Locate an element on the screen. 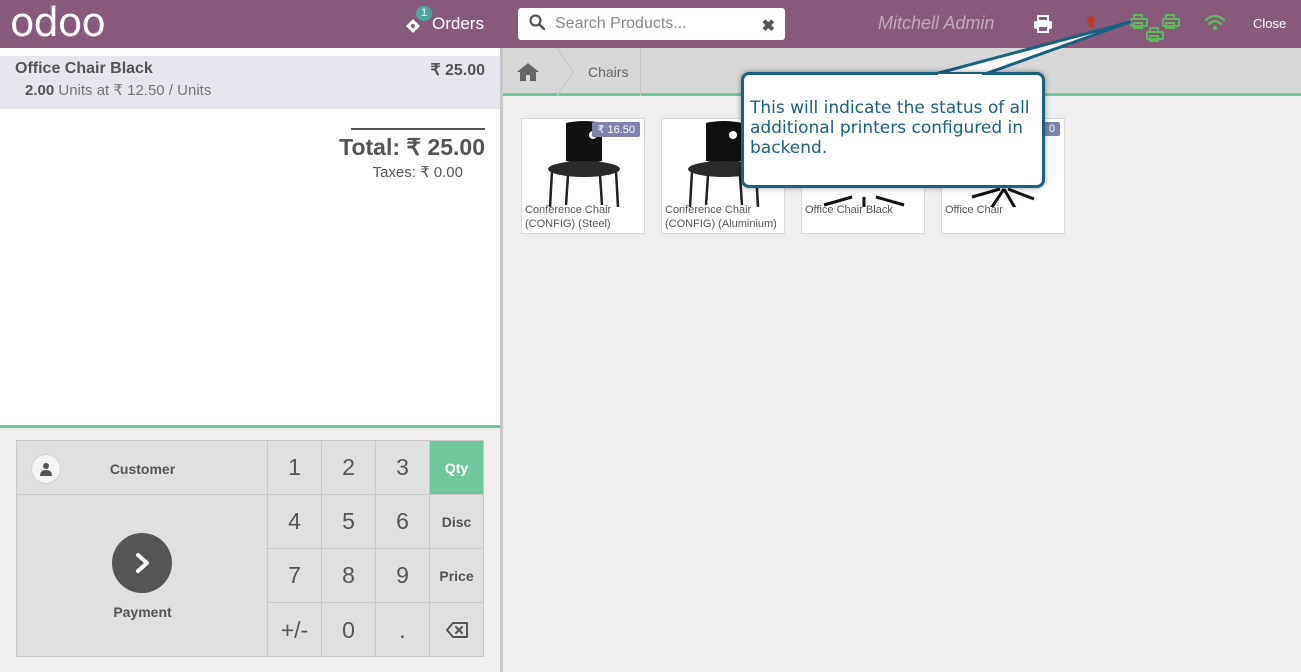 This screenshot has width=1301, height=672. numpad-key-3: 3 is located at coordinates (403, 468).